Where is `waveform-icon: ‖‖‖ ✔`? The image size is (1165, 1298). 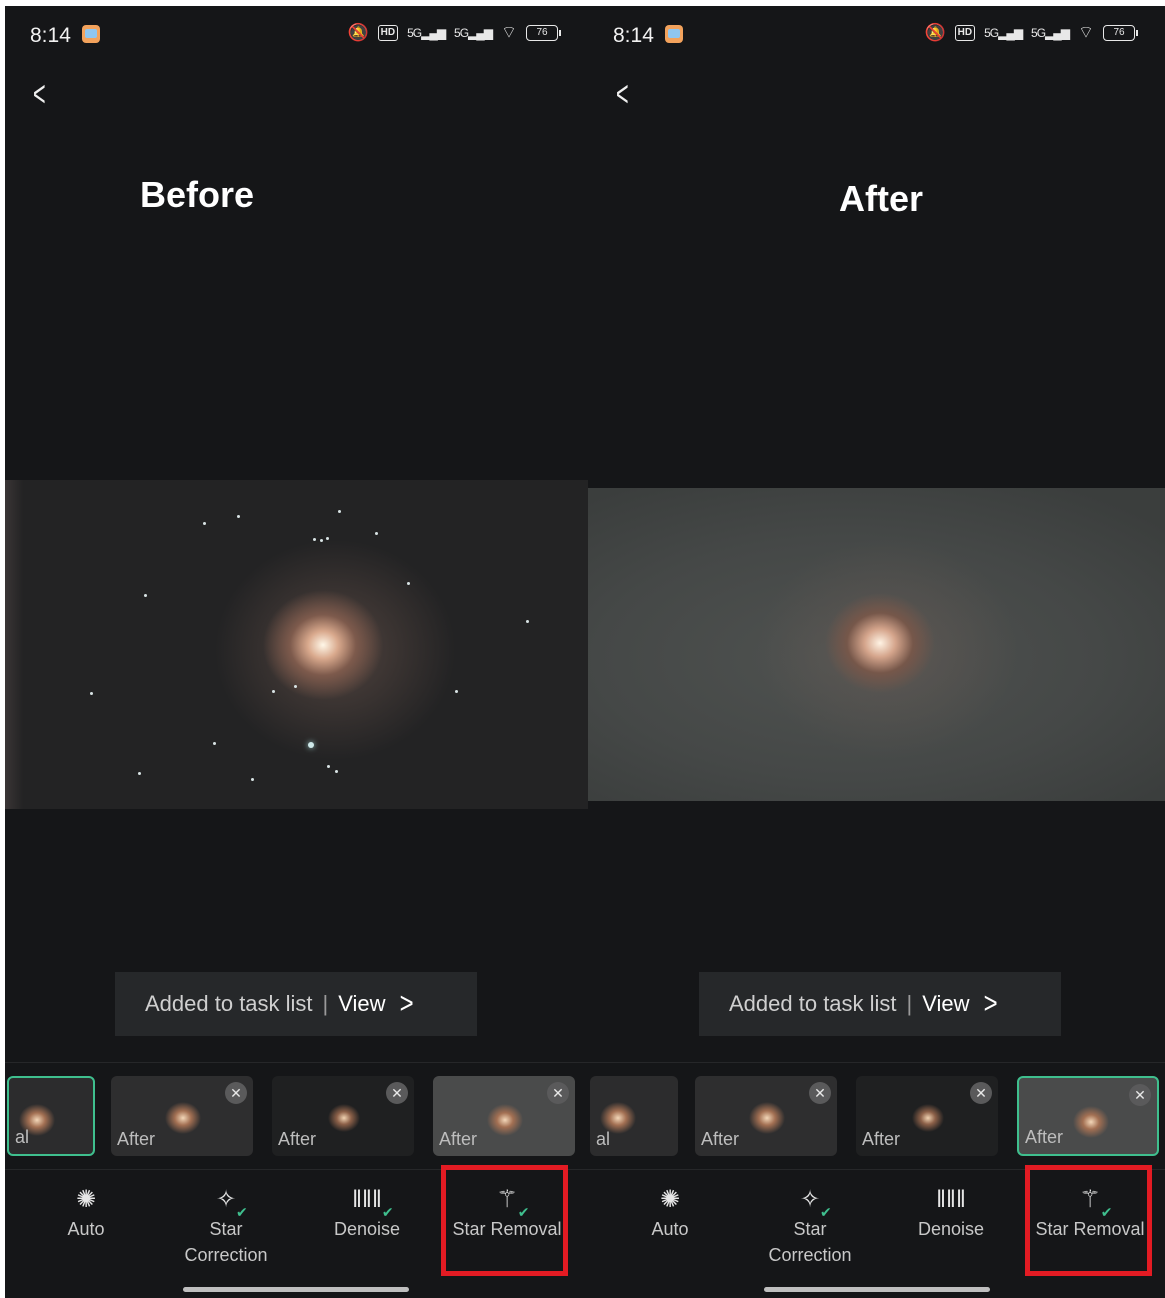
waveform-icon: ‖‖‖ ✔ is located at coordinates (367, 1202).